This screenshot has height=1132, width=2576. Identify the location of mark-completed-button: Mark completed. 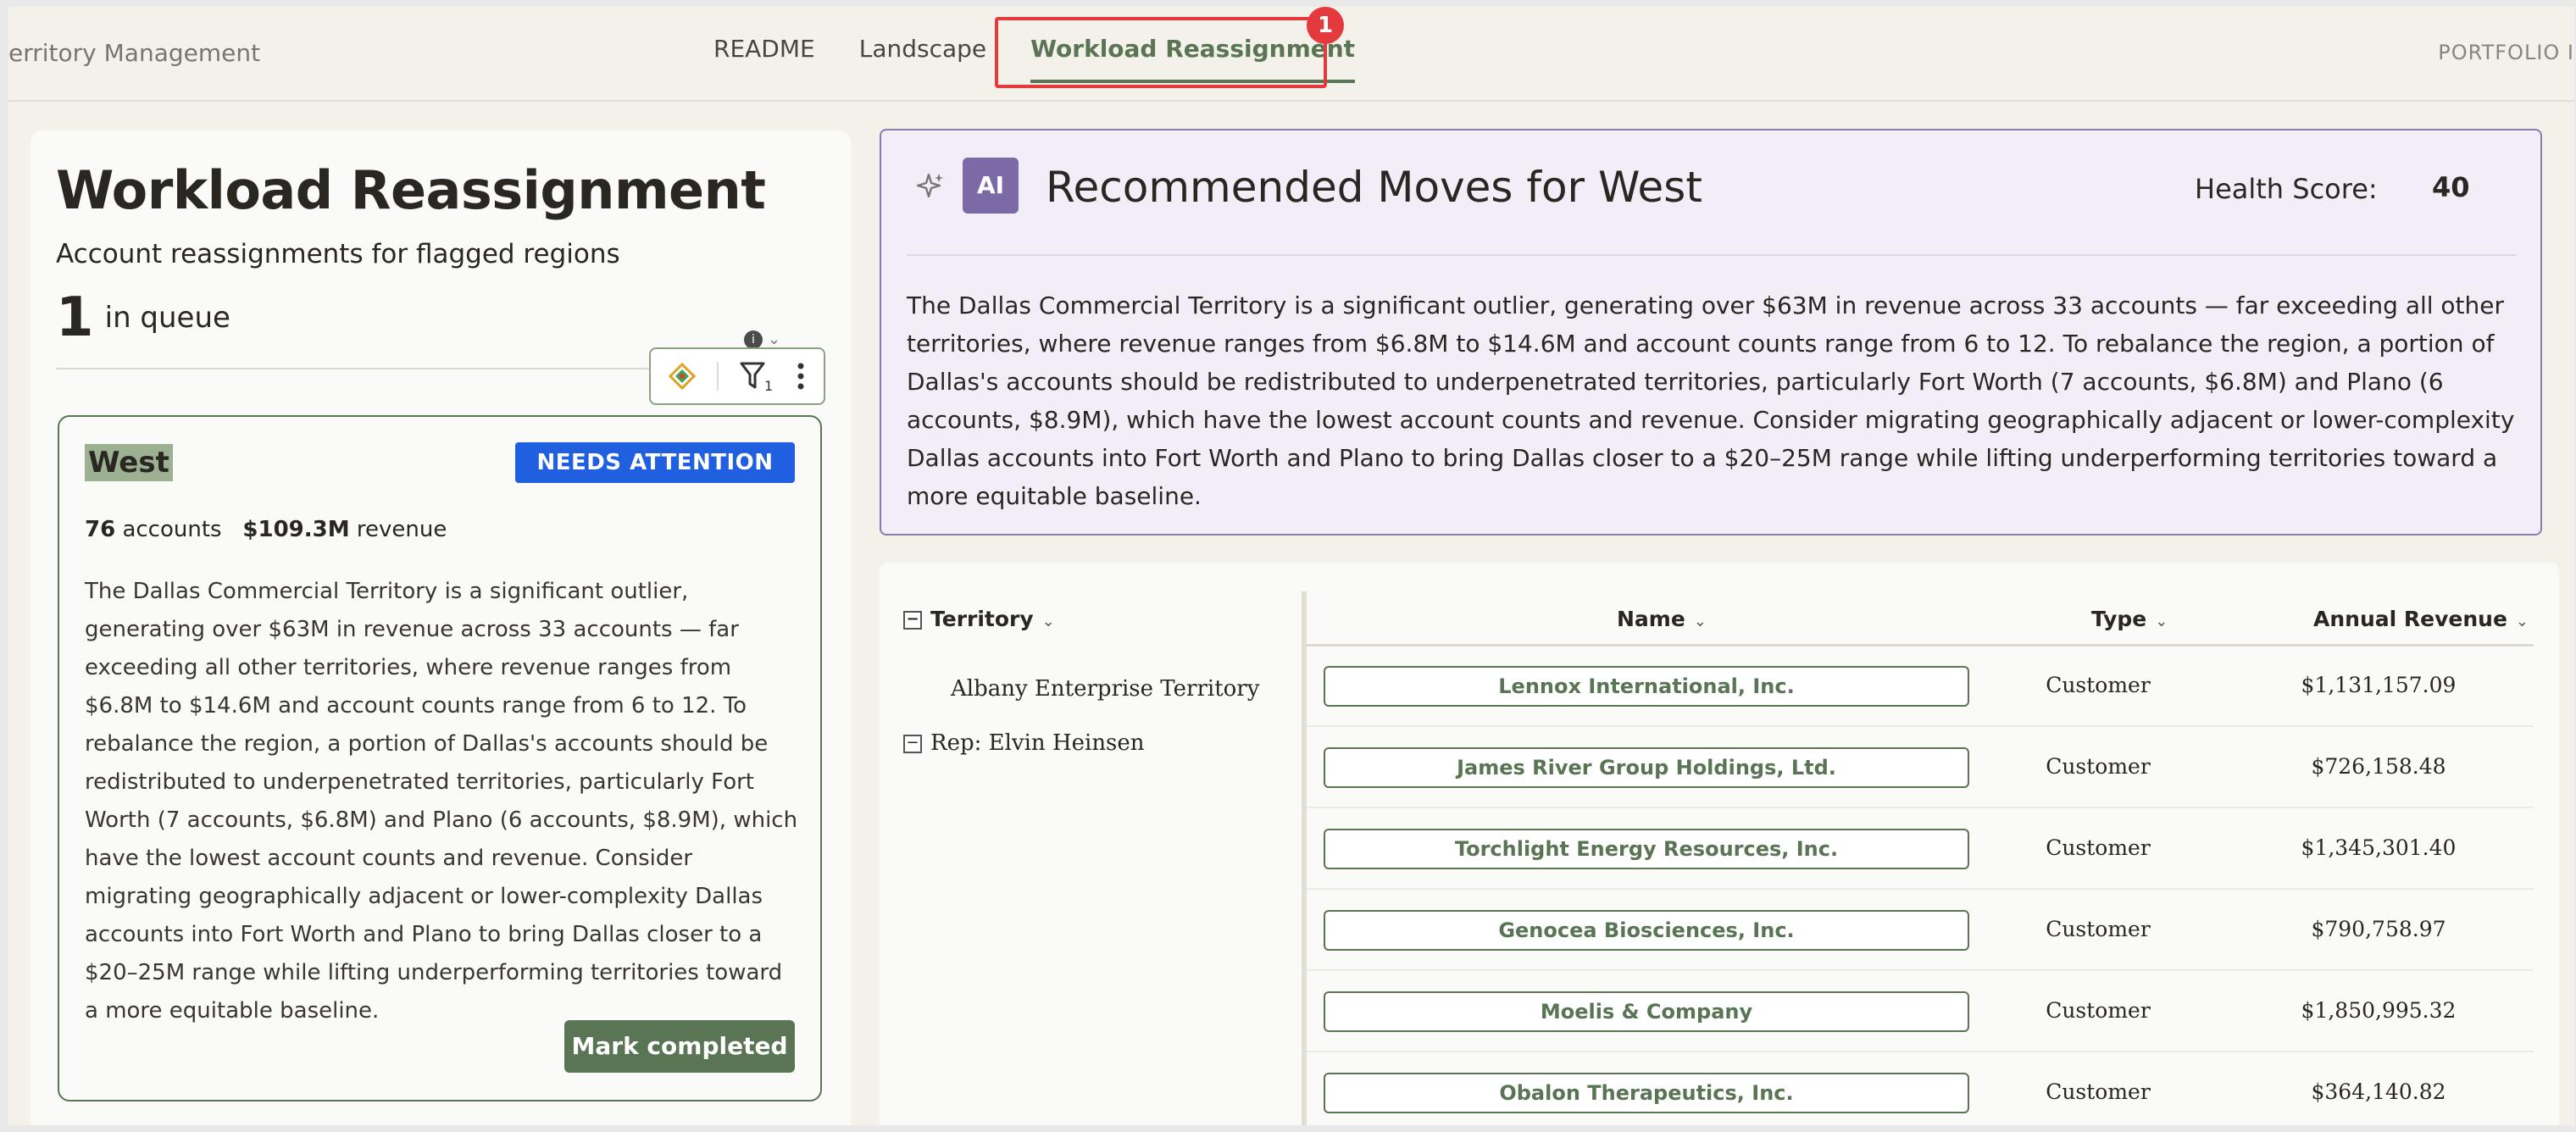
(679, 1046).